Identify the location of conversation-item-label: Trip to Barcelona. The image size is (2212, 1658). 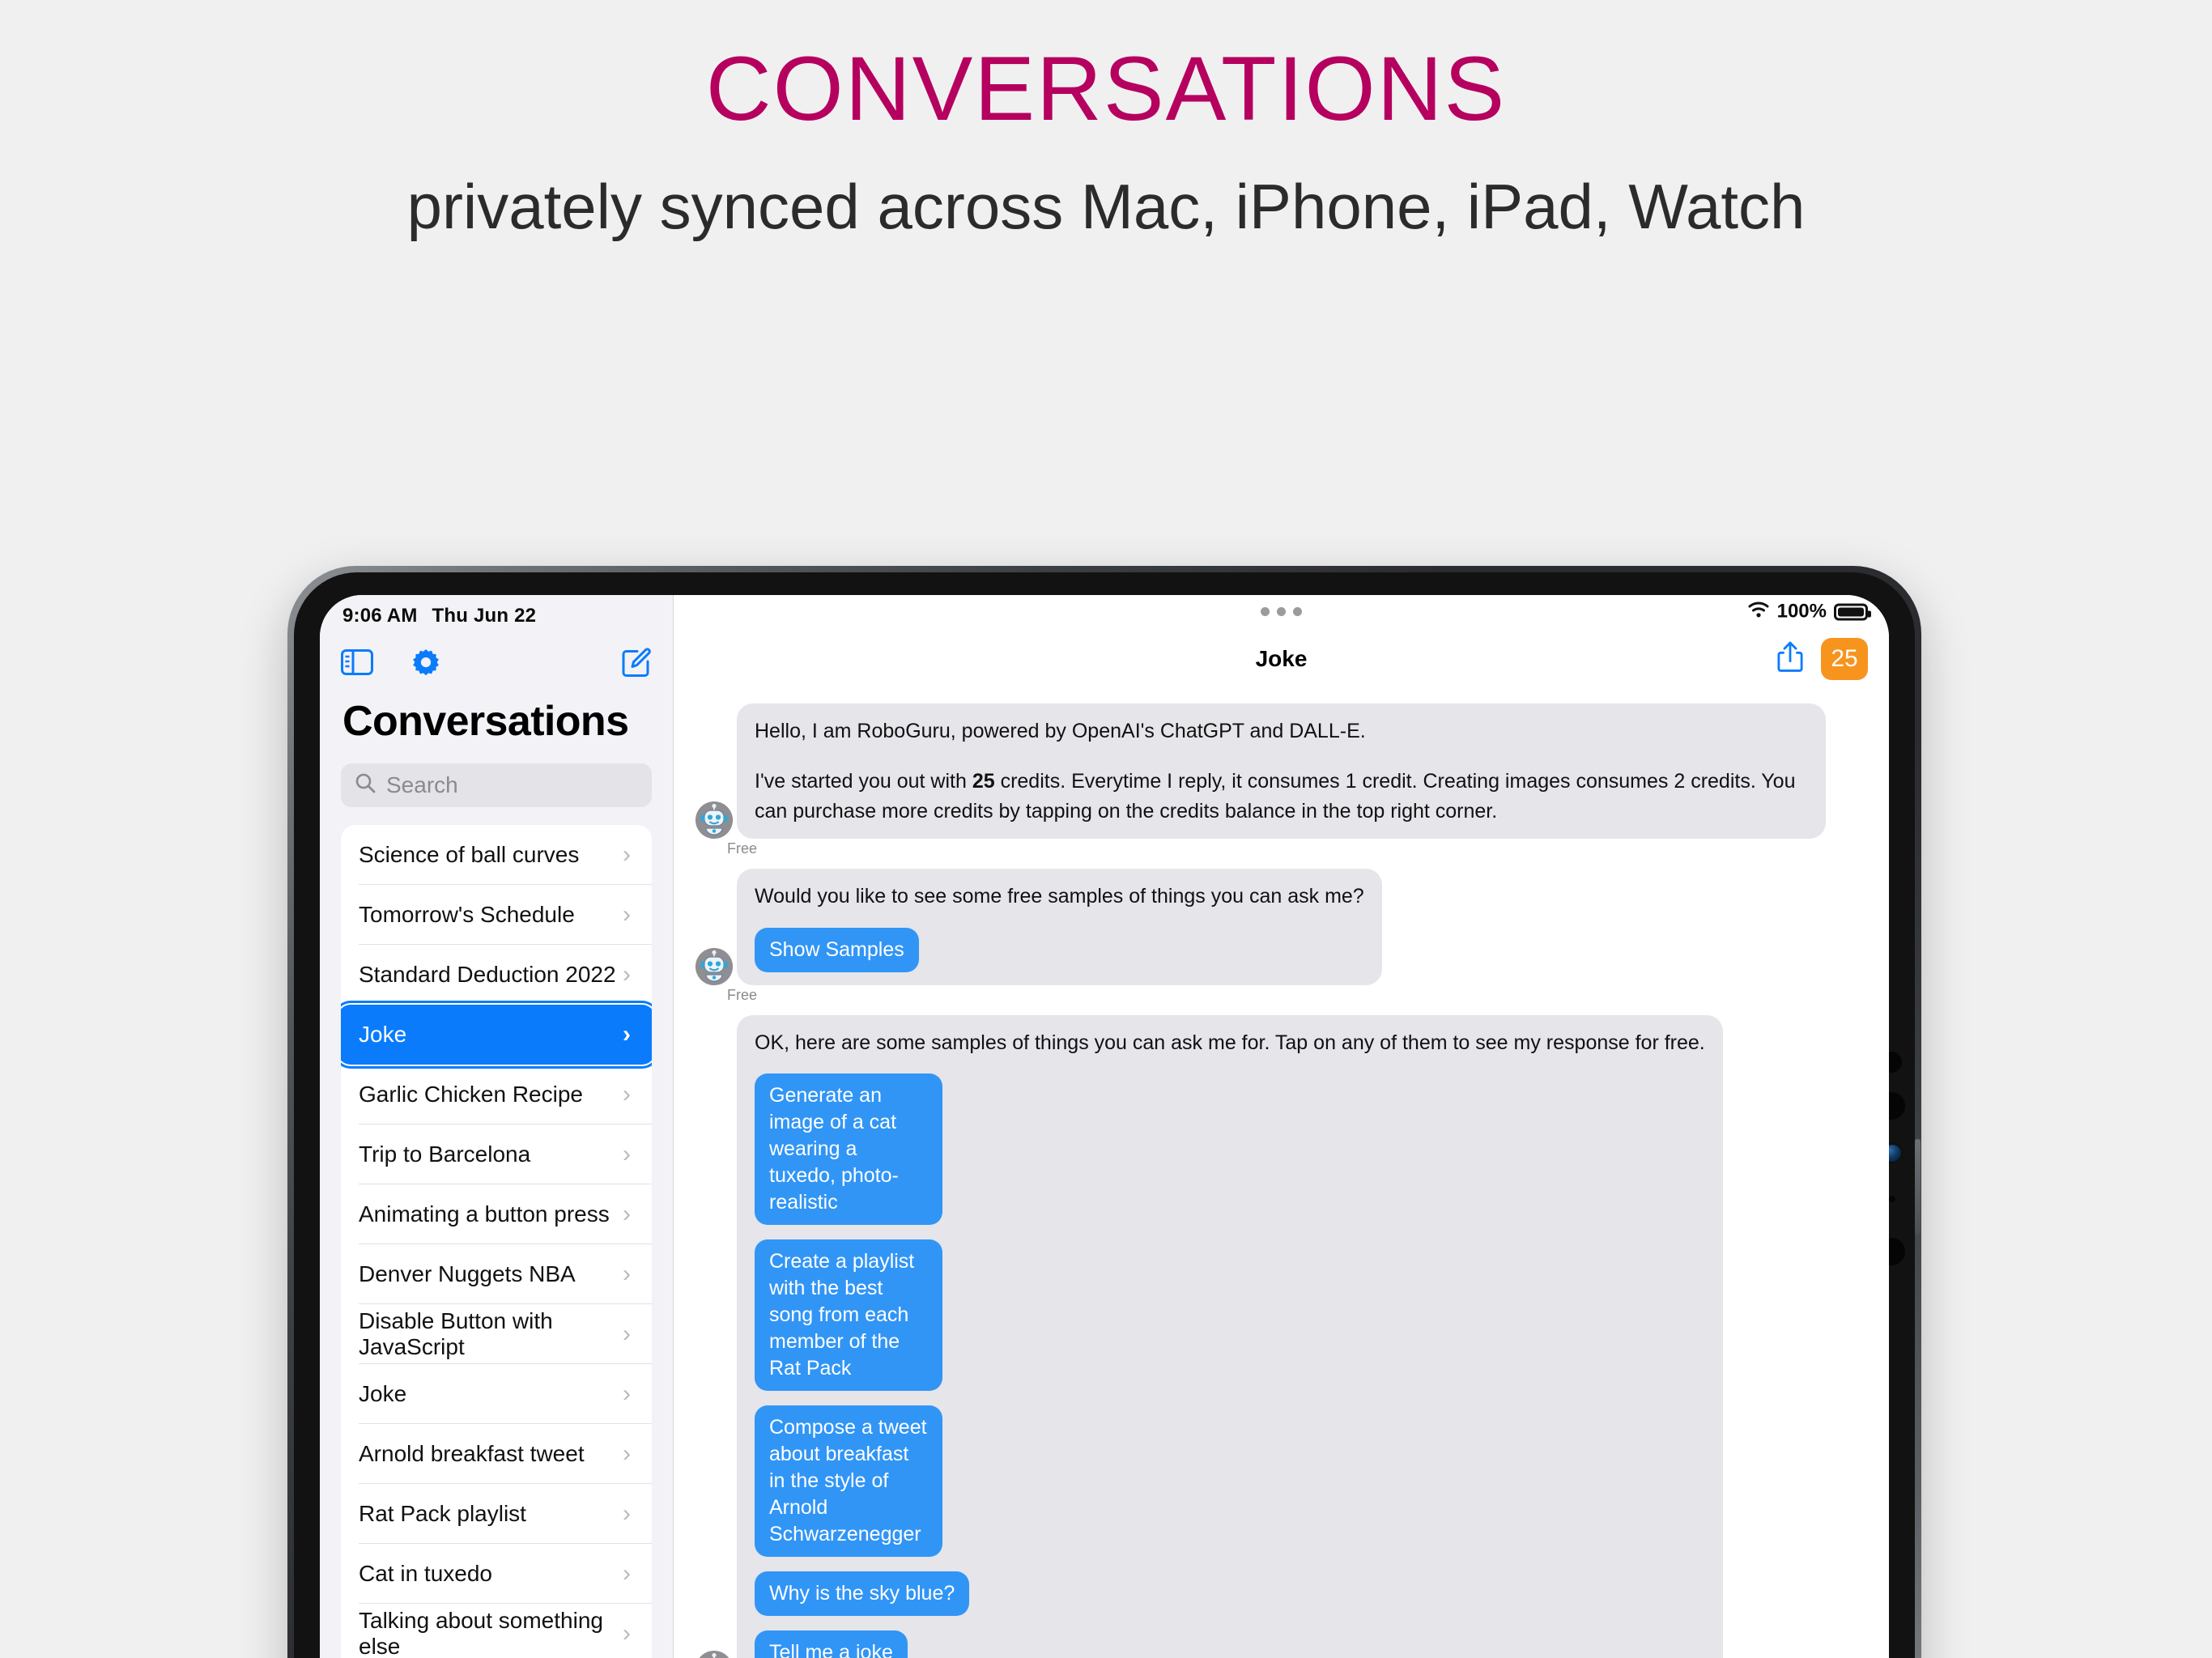
(445, 1154).